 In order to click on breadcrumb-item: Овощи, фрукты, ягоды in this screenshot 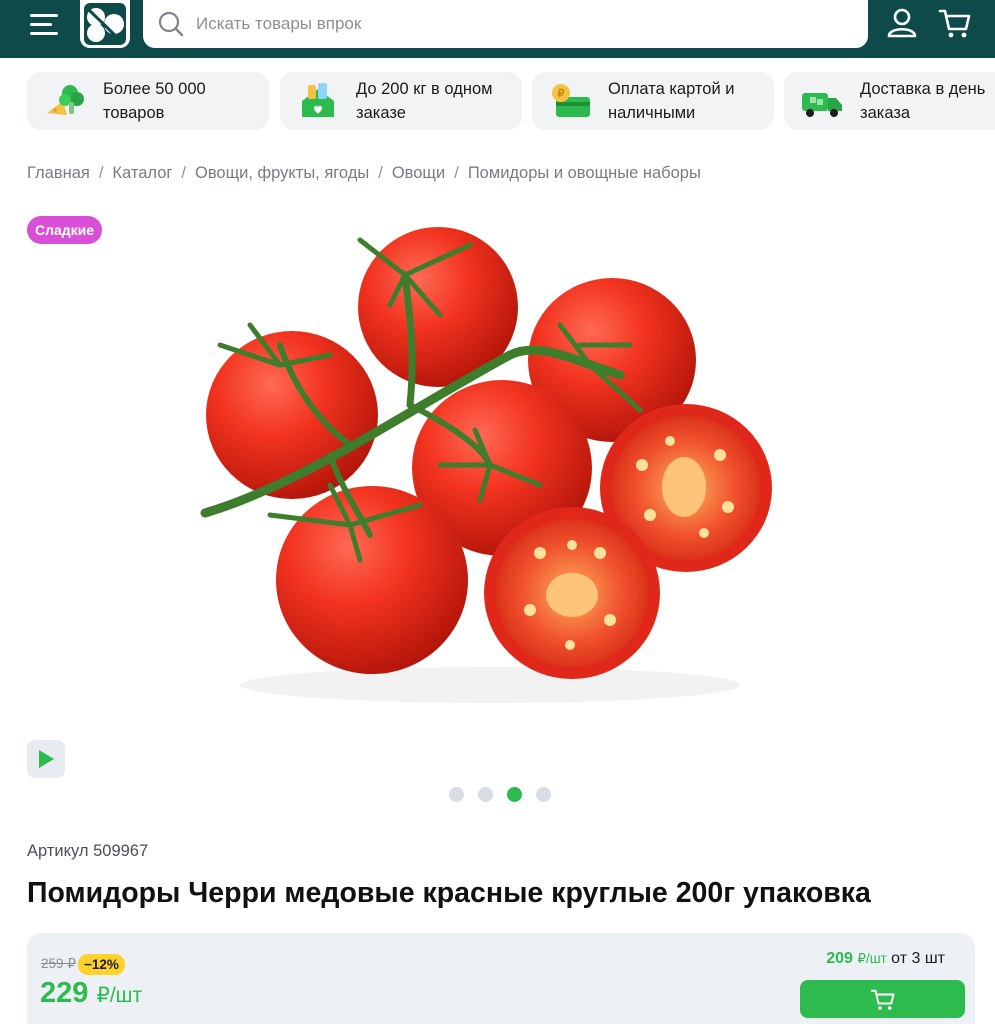, I will do `click(282, 173)`.